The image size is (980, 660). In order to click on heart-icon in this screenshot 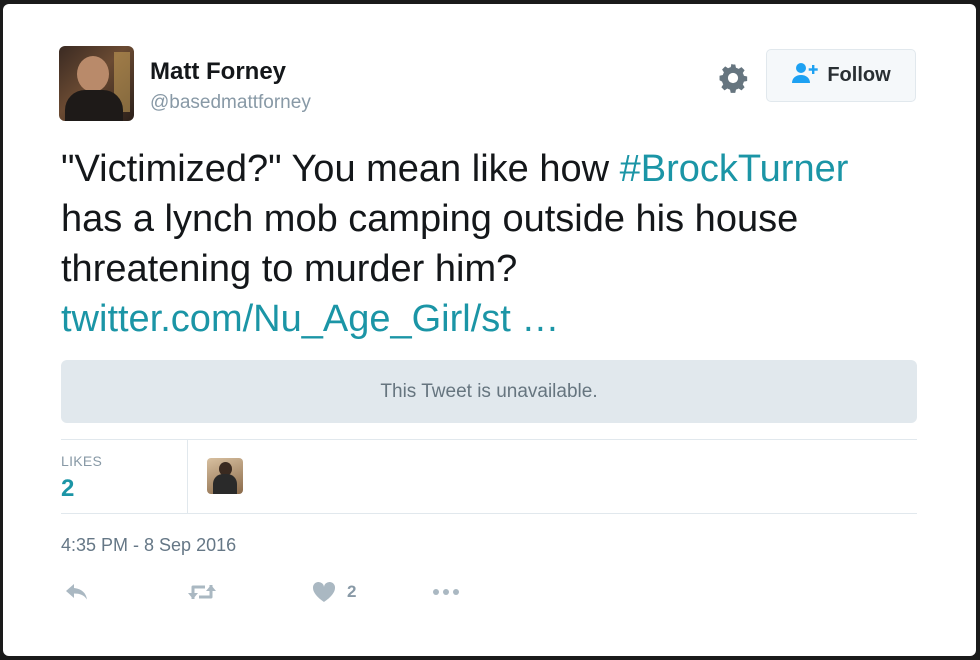, I will do `click(324, 592)`.